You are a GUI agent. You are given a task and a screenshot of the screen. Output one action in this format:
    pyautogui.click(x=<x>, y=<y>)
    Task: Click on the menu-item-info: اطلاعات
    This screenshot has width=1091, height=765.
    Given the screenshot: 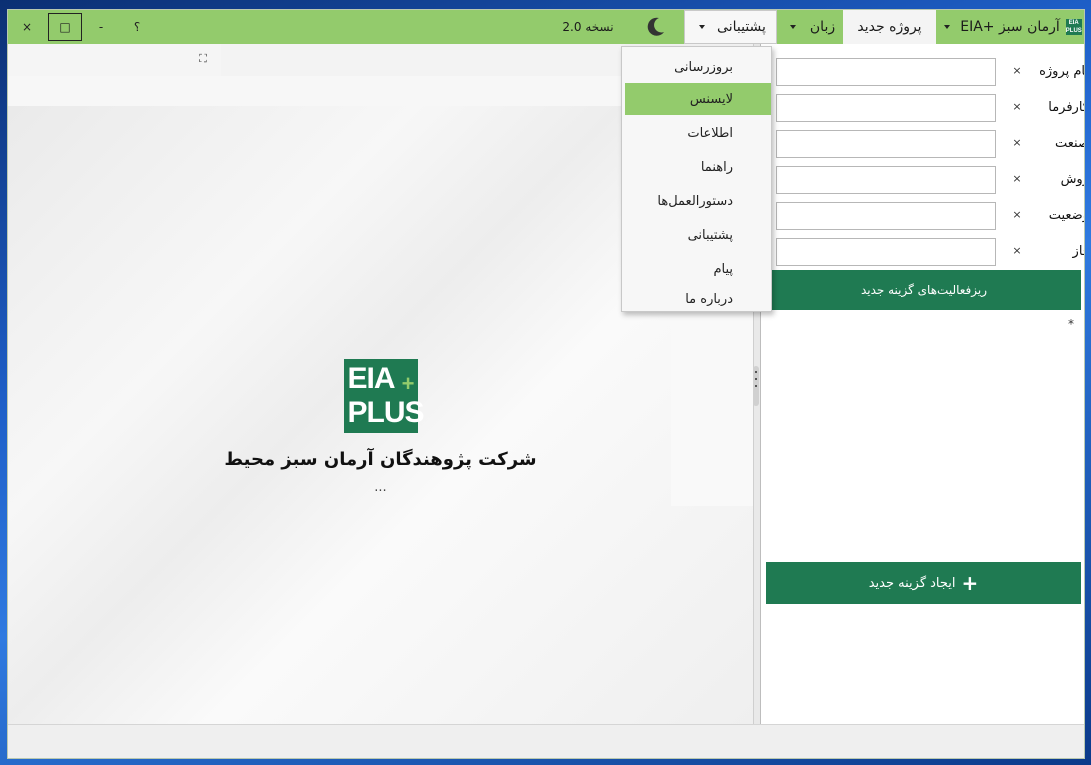 What is the action you would take?
    pyautogui.click(x=696, y=133)
    